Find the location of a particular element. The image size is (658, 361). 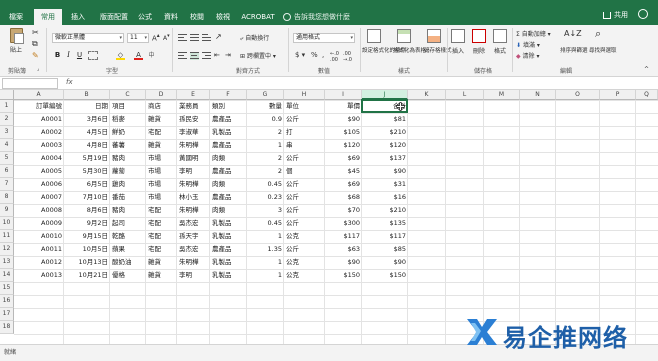

header-cell: 項目 is located at coordinates (128, 106).